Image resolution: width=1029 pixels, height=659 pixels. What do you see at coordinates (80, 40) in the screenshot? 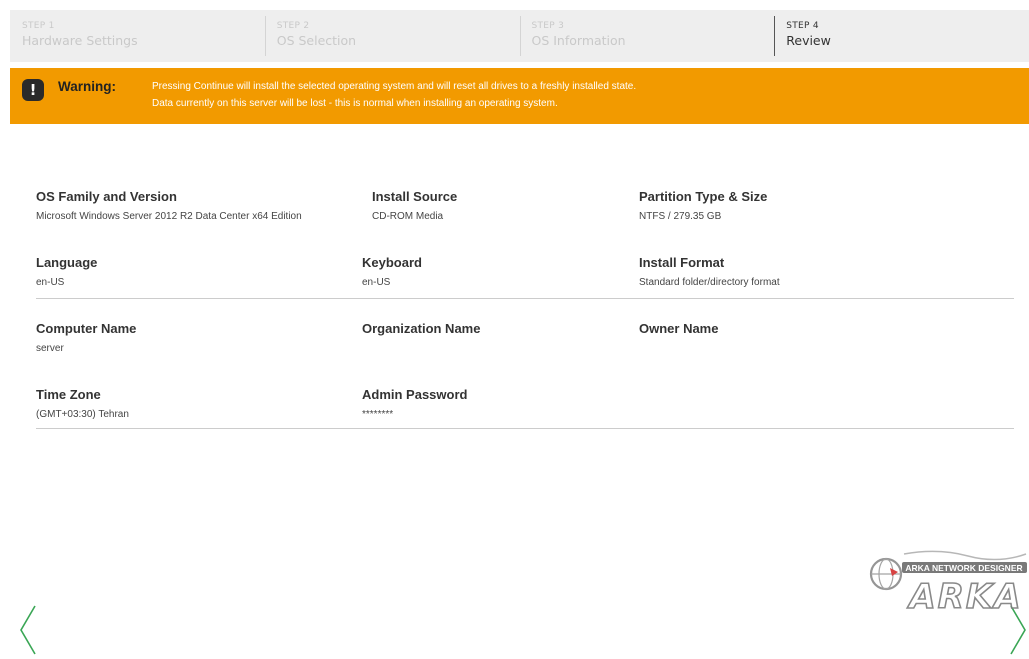
I see `step-name: Hardware Settings` at bounding box center [80, 40].